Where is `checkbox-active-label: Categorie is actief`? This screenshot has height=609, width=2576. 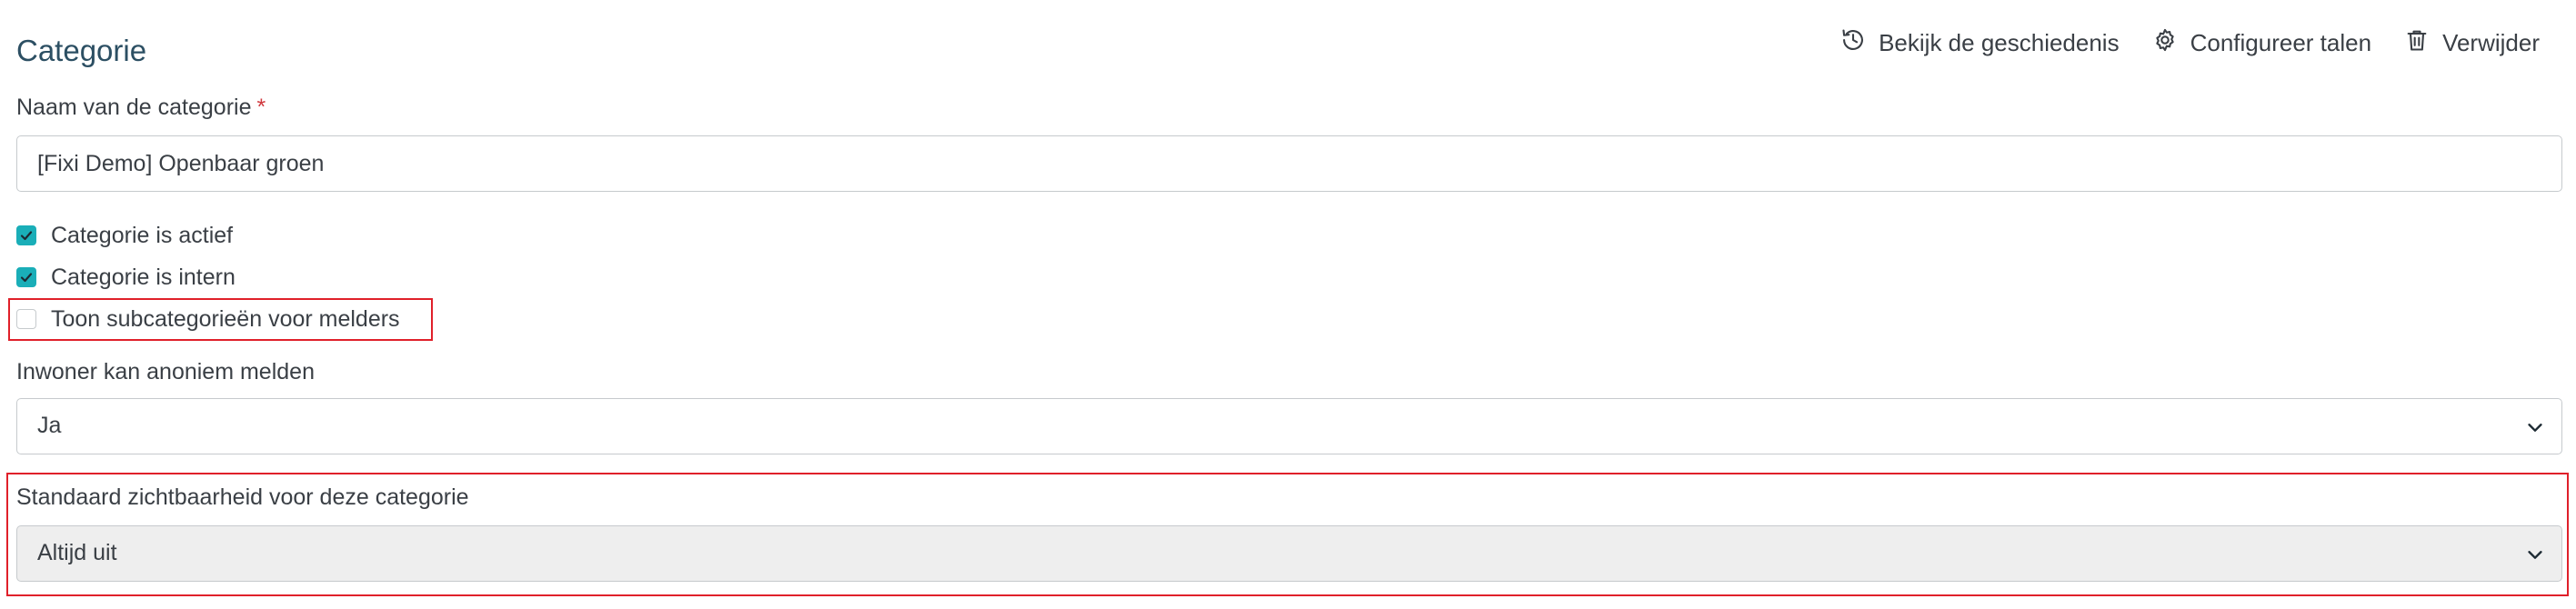 checkbox-active-label: Categorie is actief is located at coordinates (142, 235).